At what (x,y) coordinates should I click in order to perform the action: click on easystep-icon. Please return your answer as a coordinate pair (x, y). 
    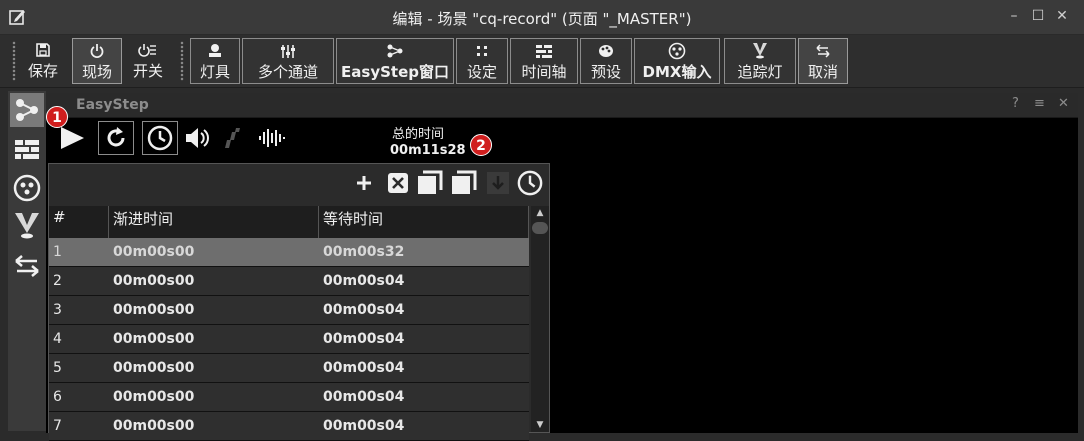
    Looking at the image, I should click on (395, 51).